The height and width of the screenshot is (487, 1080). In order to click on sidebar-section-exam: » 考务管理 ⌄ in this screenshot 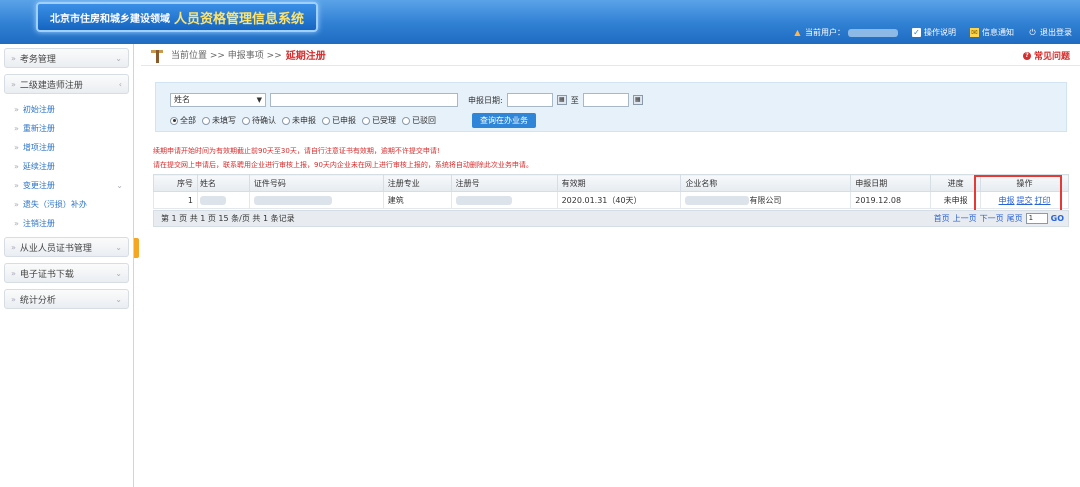, I will do `click(66, 58)`.